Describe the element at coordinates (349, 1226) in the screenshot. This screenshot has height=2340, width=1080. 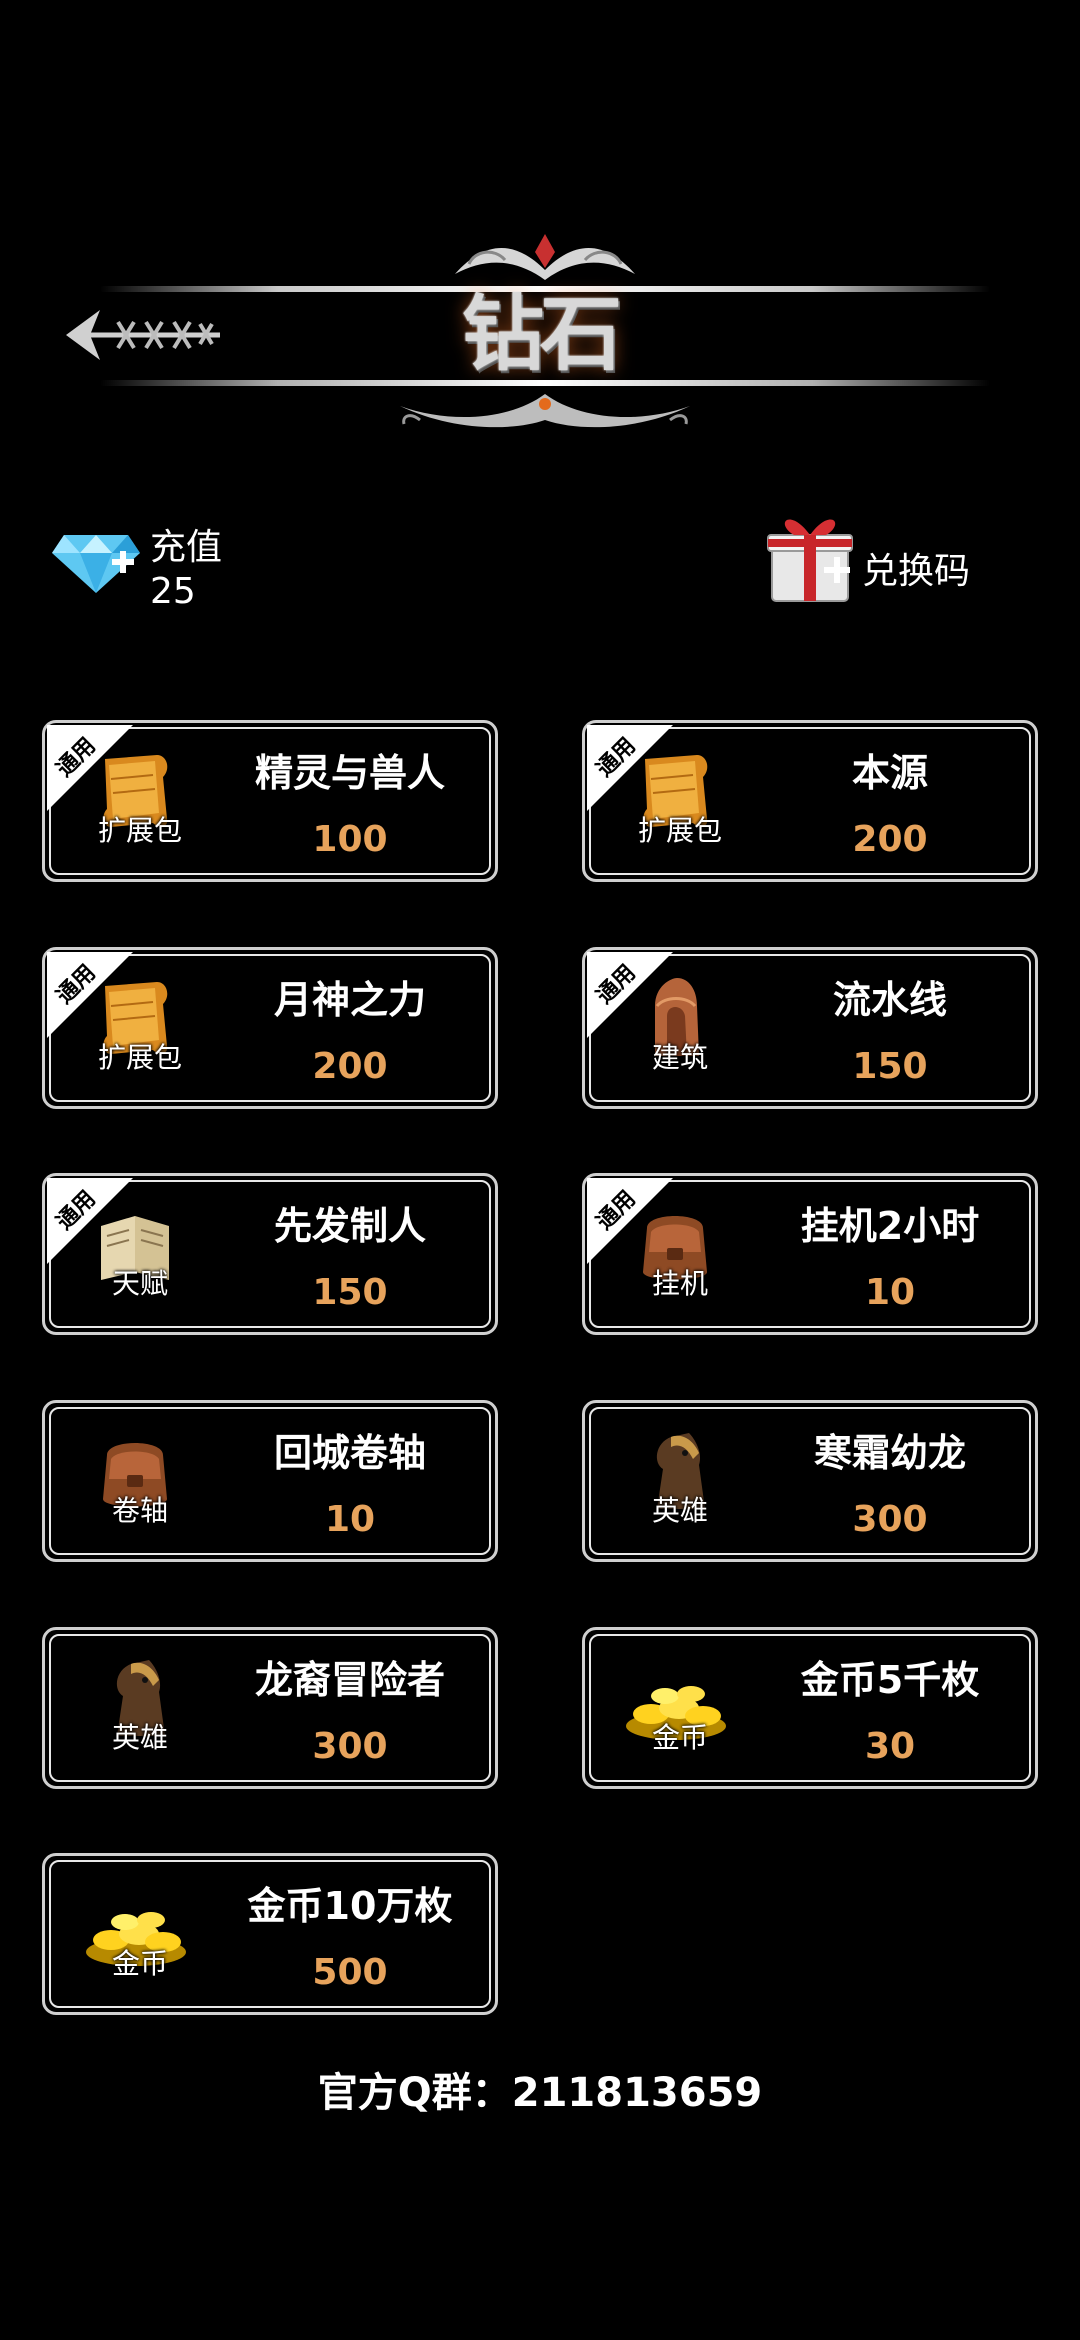
I see `item-name: 先发制人` at that location.